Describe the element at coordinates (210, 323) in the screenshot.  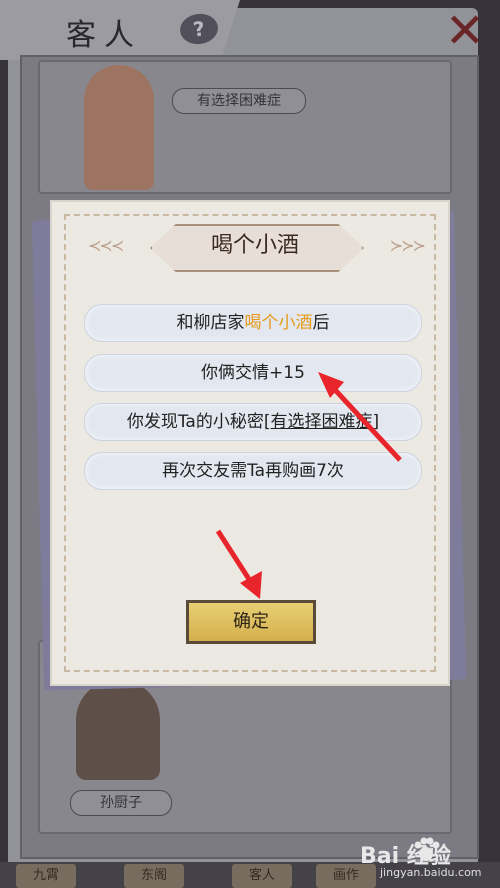
I see `activity-prefix: 和柳店家` at that location.